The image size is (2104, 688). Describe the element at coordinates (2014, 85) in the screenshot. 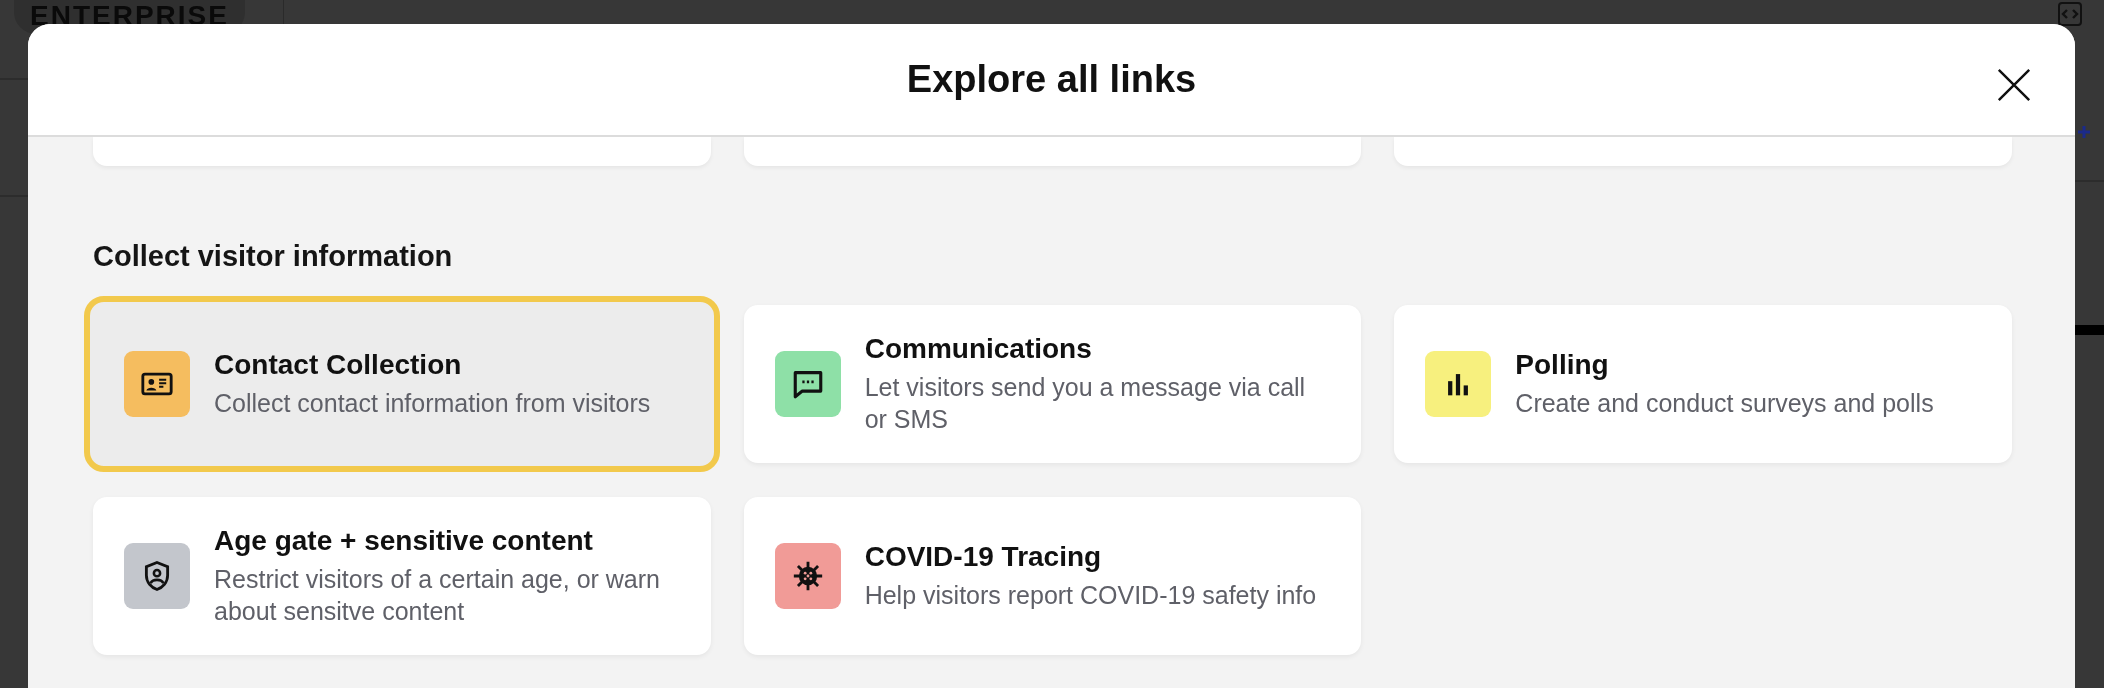

I see `close-button` at that location.